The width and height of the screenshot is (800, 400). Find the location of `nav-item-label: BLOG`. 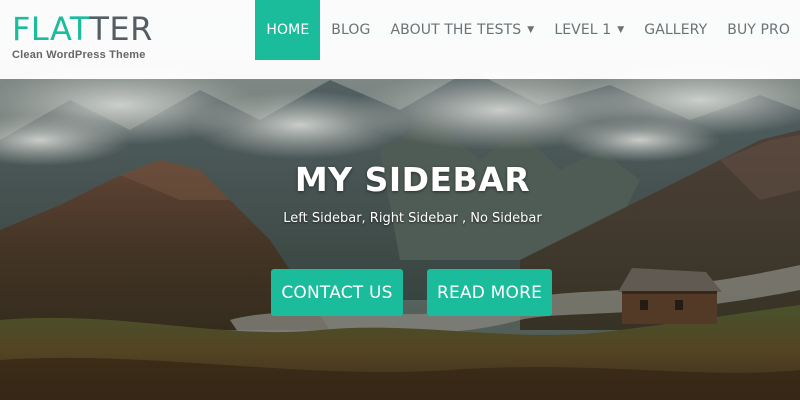

nav-item-label: BLOG is located at coordinates (351, 30).